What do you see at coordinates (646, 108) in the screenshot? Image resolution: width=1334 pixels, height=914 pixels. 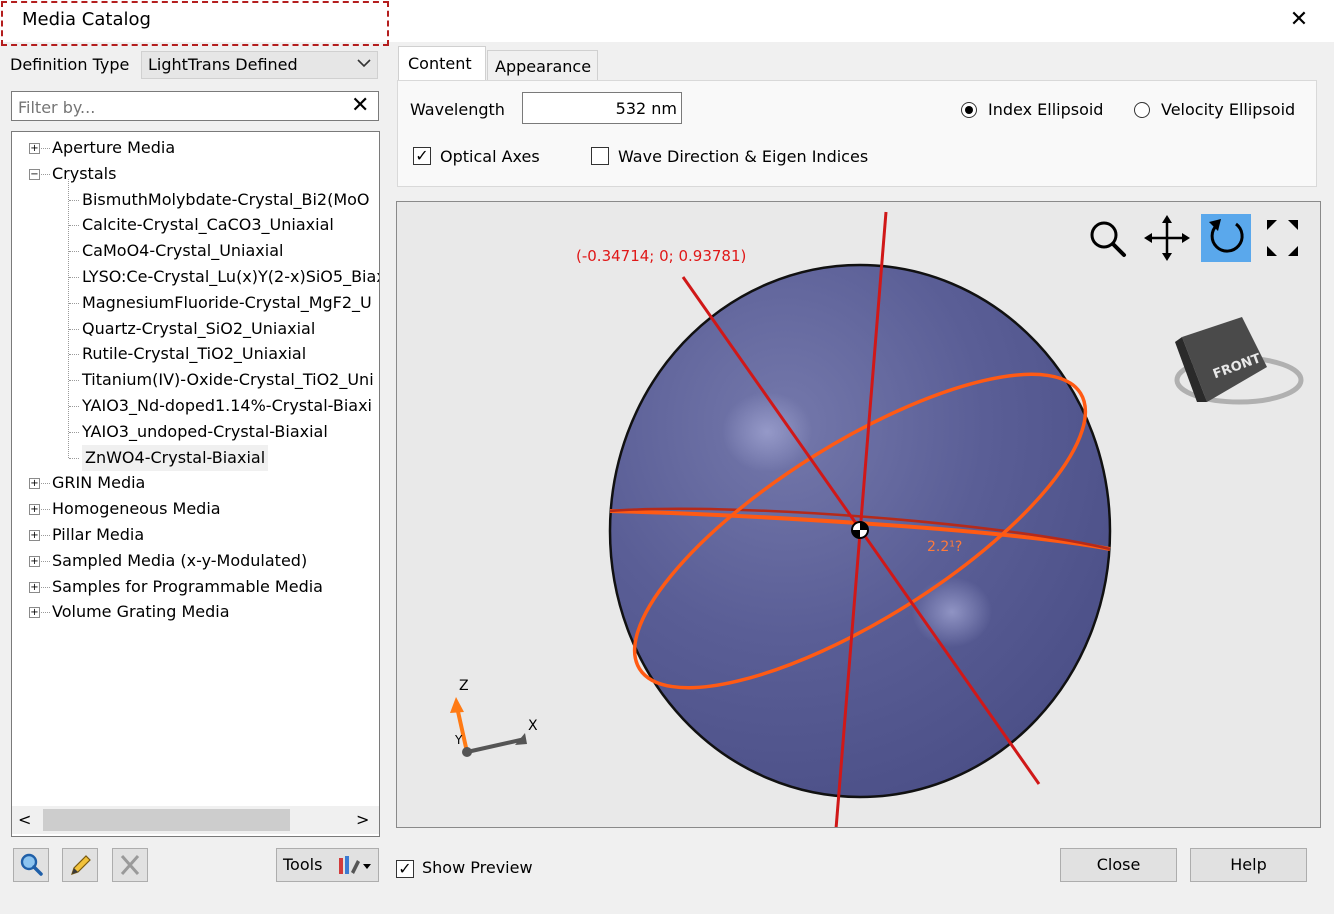 I see `wavelength-value: 532 nm` at bounding box center [646, 108].